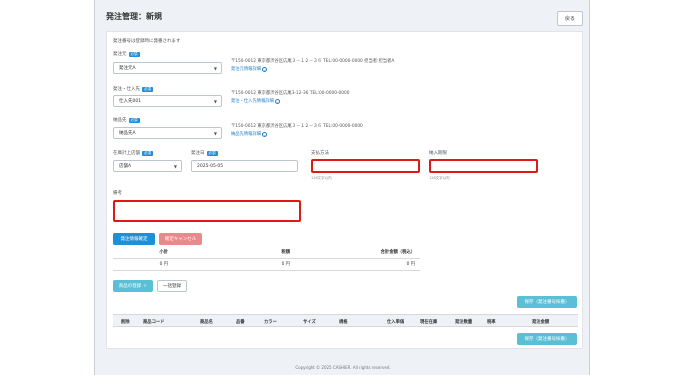  Describe the element at coordinates (240, 322) in the screenshot. I see `col-item-number: 品番` at that location.